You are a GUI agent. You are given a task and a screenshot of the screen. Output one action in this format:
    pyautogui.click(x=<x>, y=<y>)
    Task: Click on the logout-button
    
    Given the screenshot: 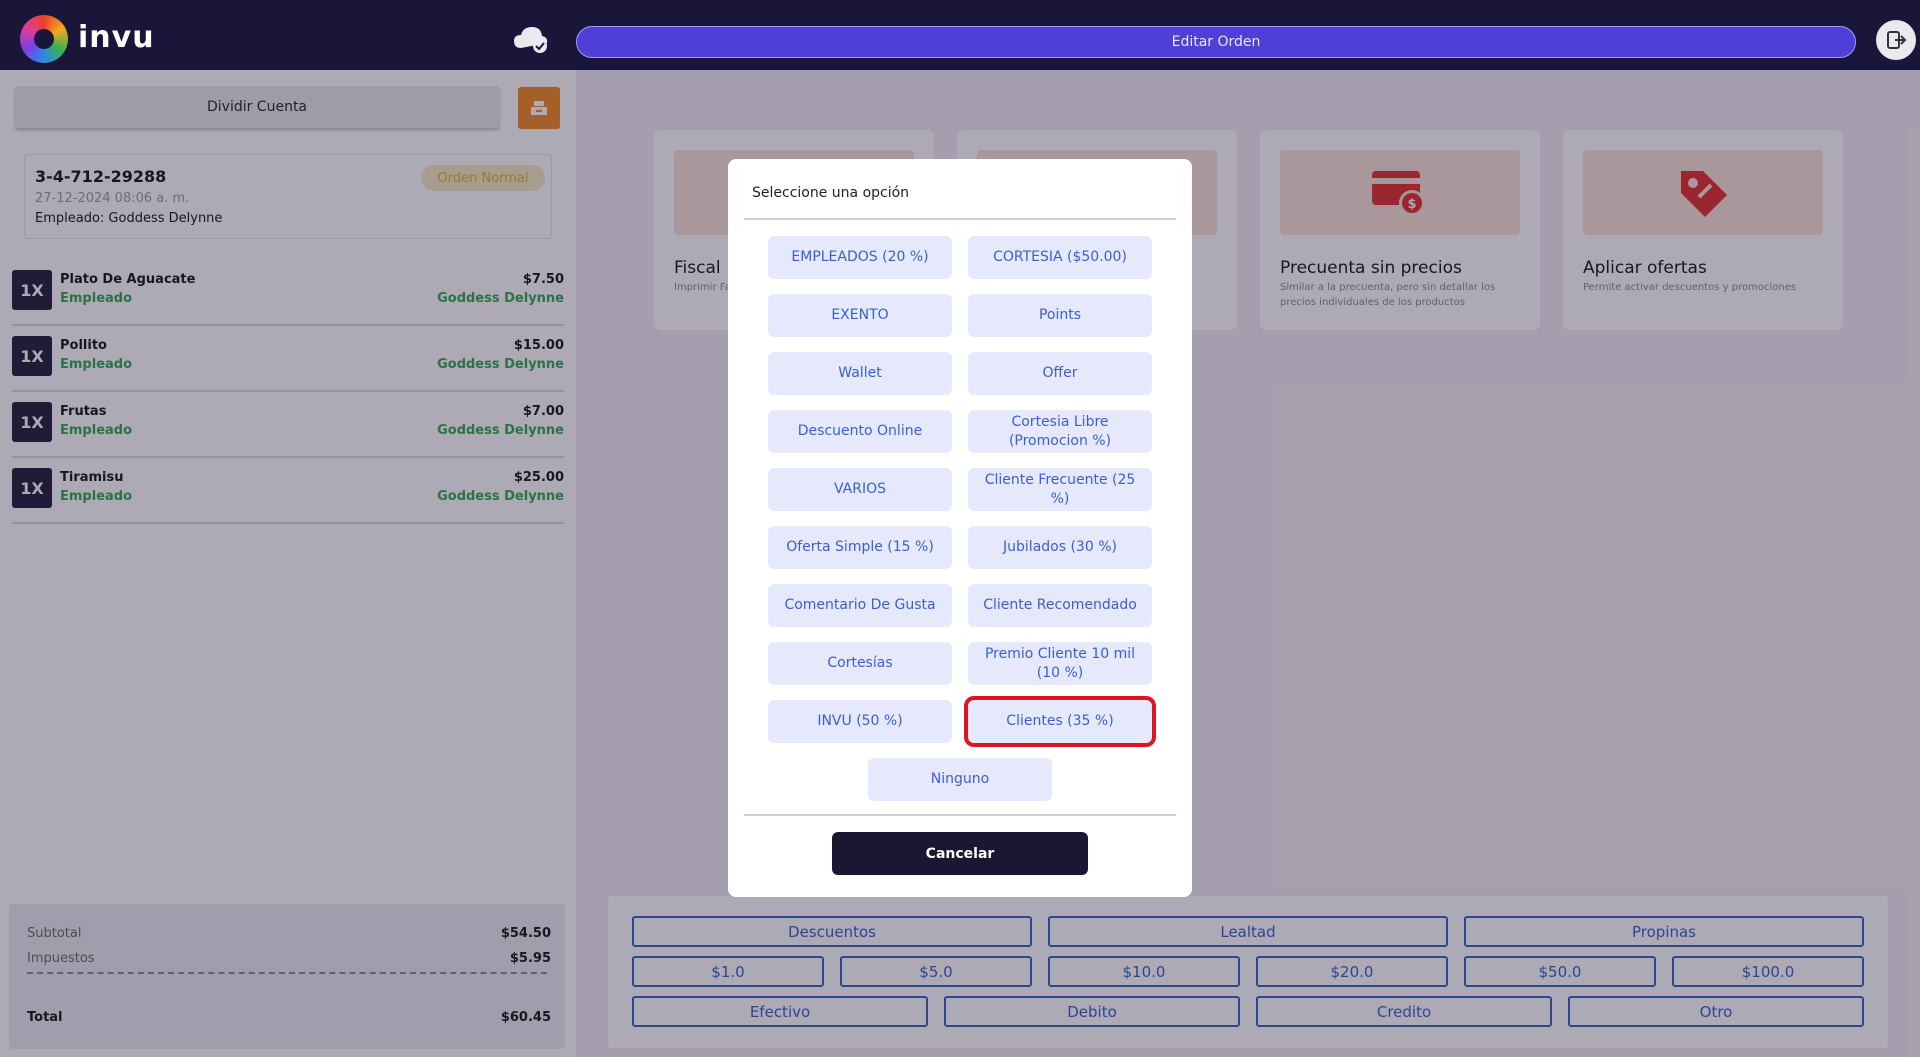 What is the action you would take?
    pyautogui.click(x=1896, y=40)
    